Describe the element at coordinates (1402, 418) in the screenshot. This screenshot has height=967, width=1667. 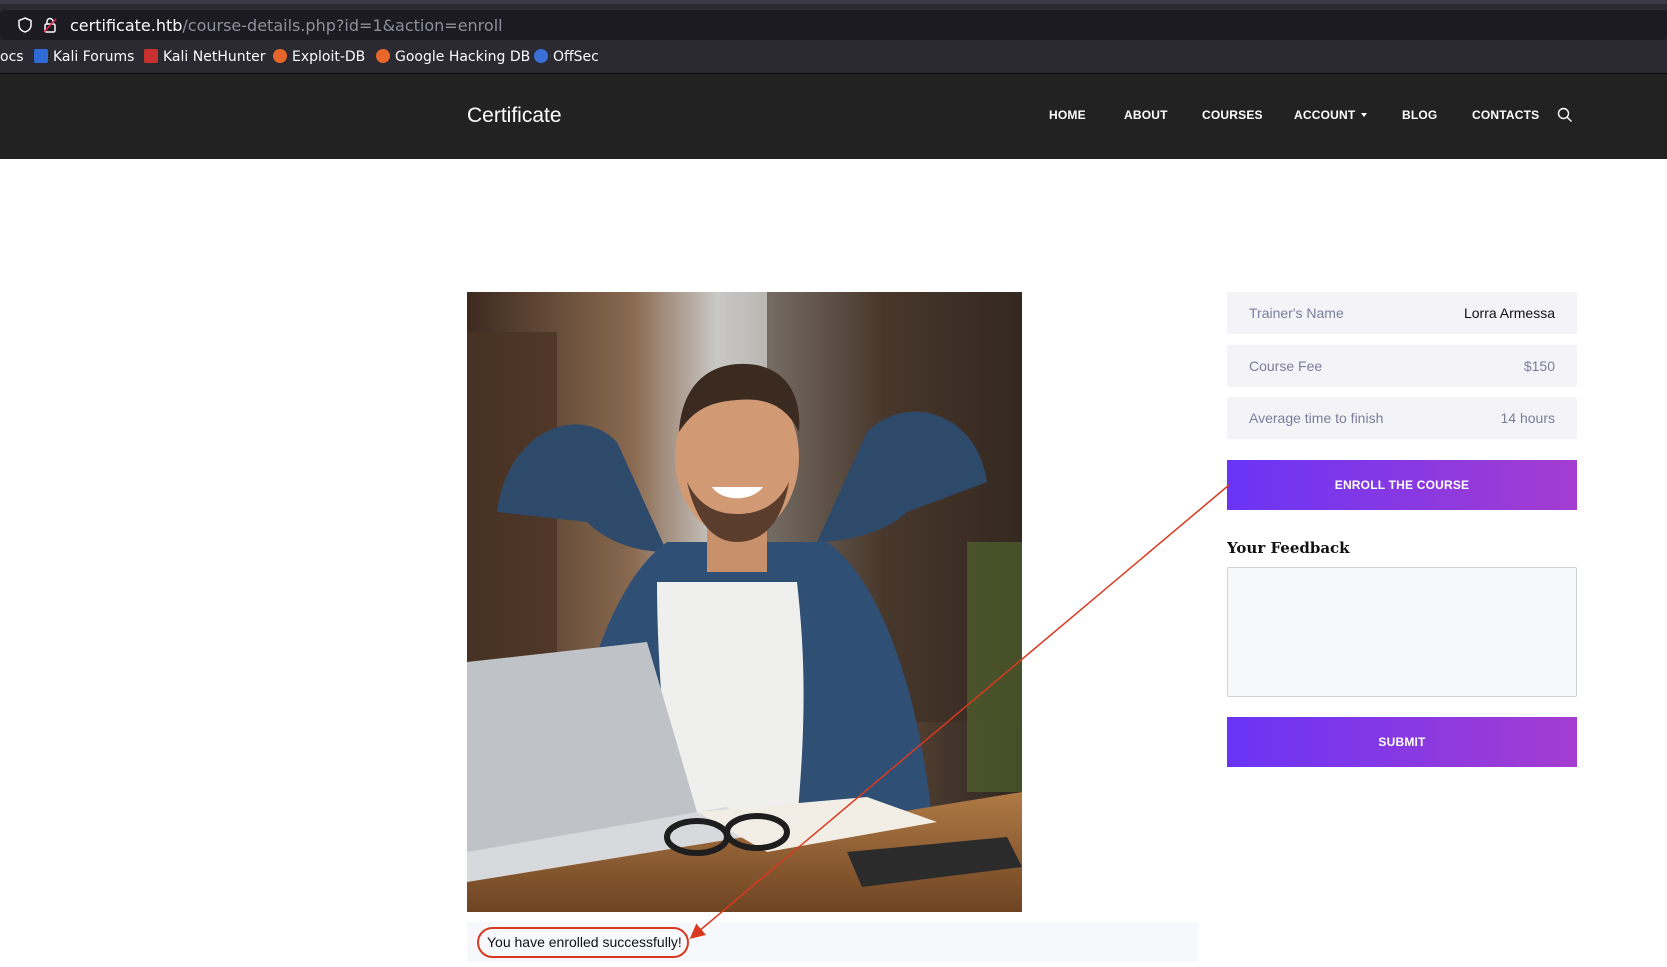
I see `info-row-time: Average time to finish 14 hours` at that location.